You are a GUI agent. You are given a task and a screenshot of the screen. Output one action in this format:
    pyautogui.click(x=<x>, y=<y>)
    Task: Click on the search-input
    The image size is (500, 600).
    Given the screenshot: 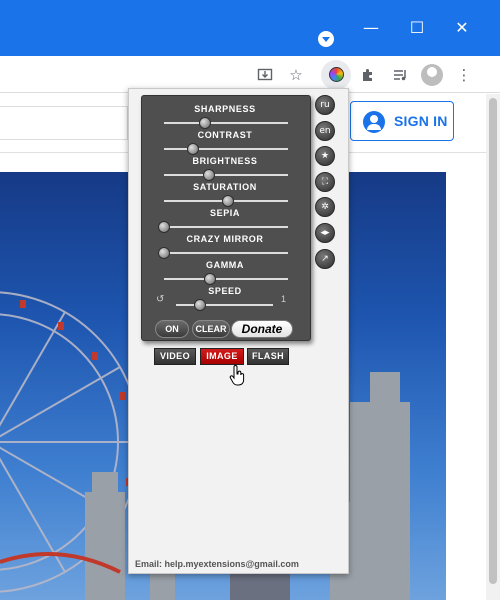 What is the action you would take?
    pyautogui.click(x=64, y=123)
    